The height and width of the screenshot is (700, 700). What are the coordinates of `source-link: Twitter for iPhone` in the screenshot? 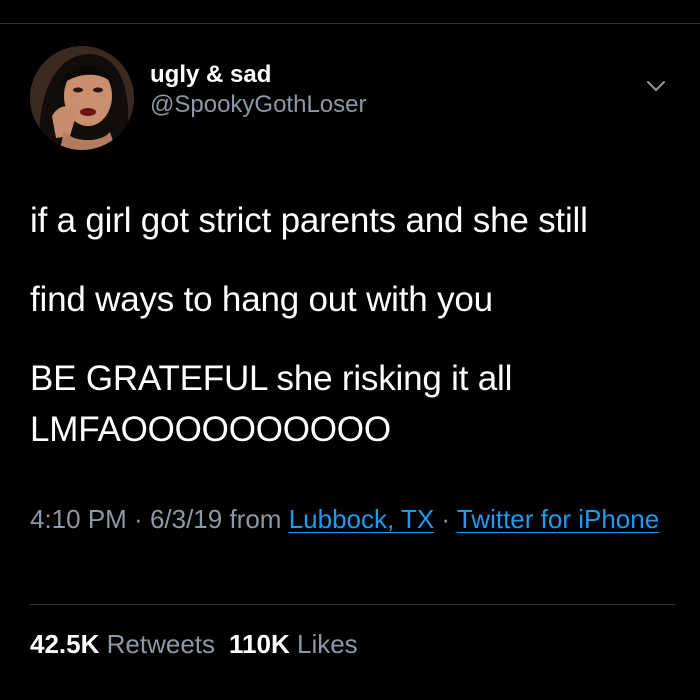 It's located at (558, 519).